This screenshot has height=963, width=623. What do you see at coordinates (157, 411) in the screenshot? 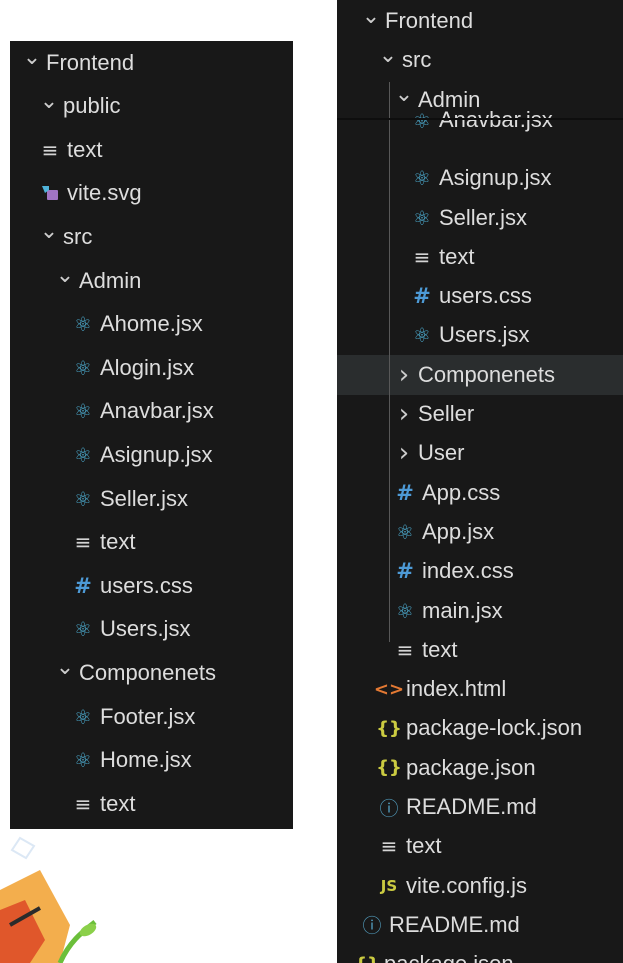
I see `tree-item-label: Anavbar.jsx` at bounding box center [157, 411].